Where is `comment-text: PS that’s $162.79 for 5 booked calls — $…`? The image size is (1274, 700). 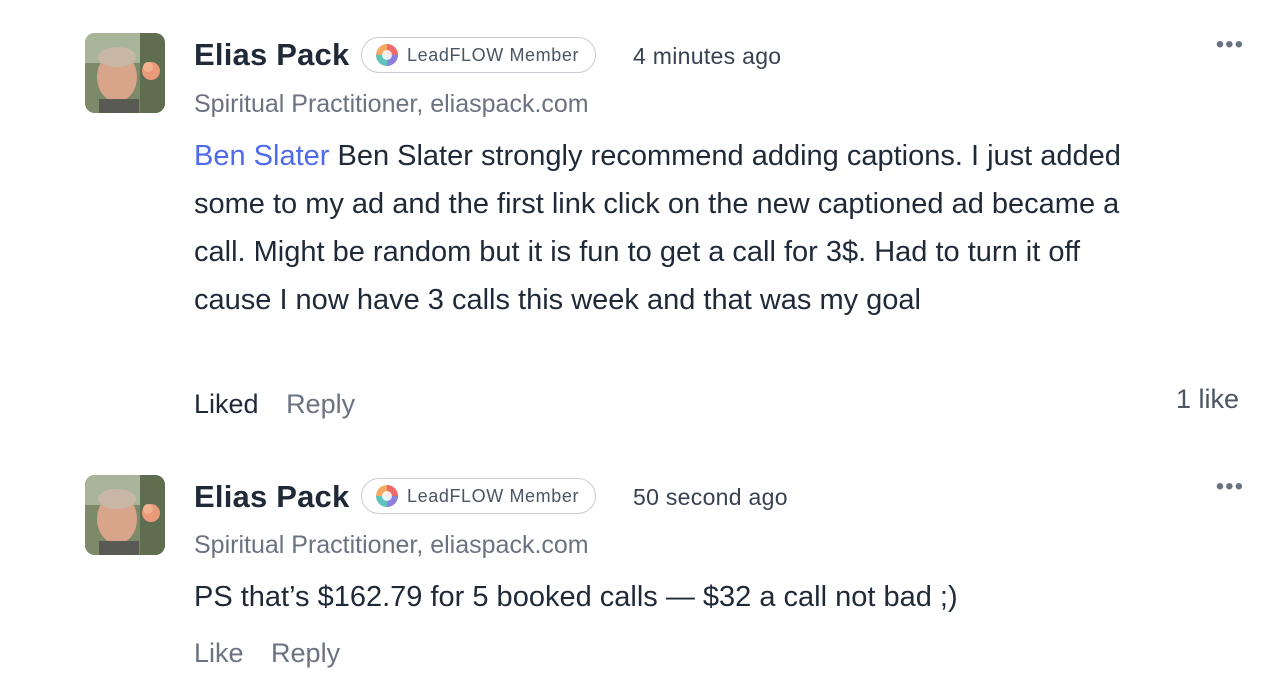
comment-text: PS that’s $162.79 for 5 booked calls — $… is located at coordinates (576, 597).